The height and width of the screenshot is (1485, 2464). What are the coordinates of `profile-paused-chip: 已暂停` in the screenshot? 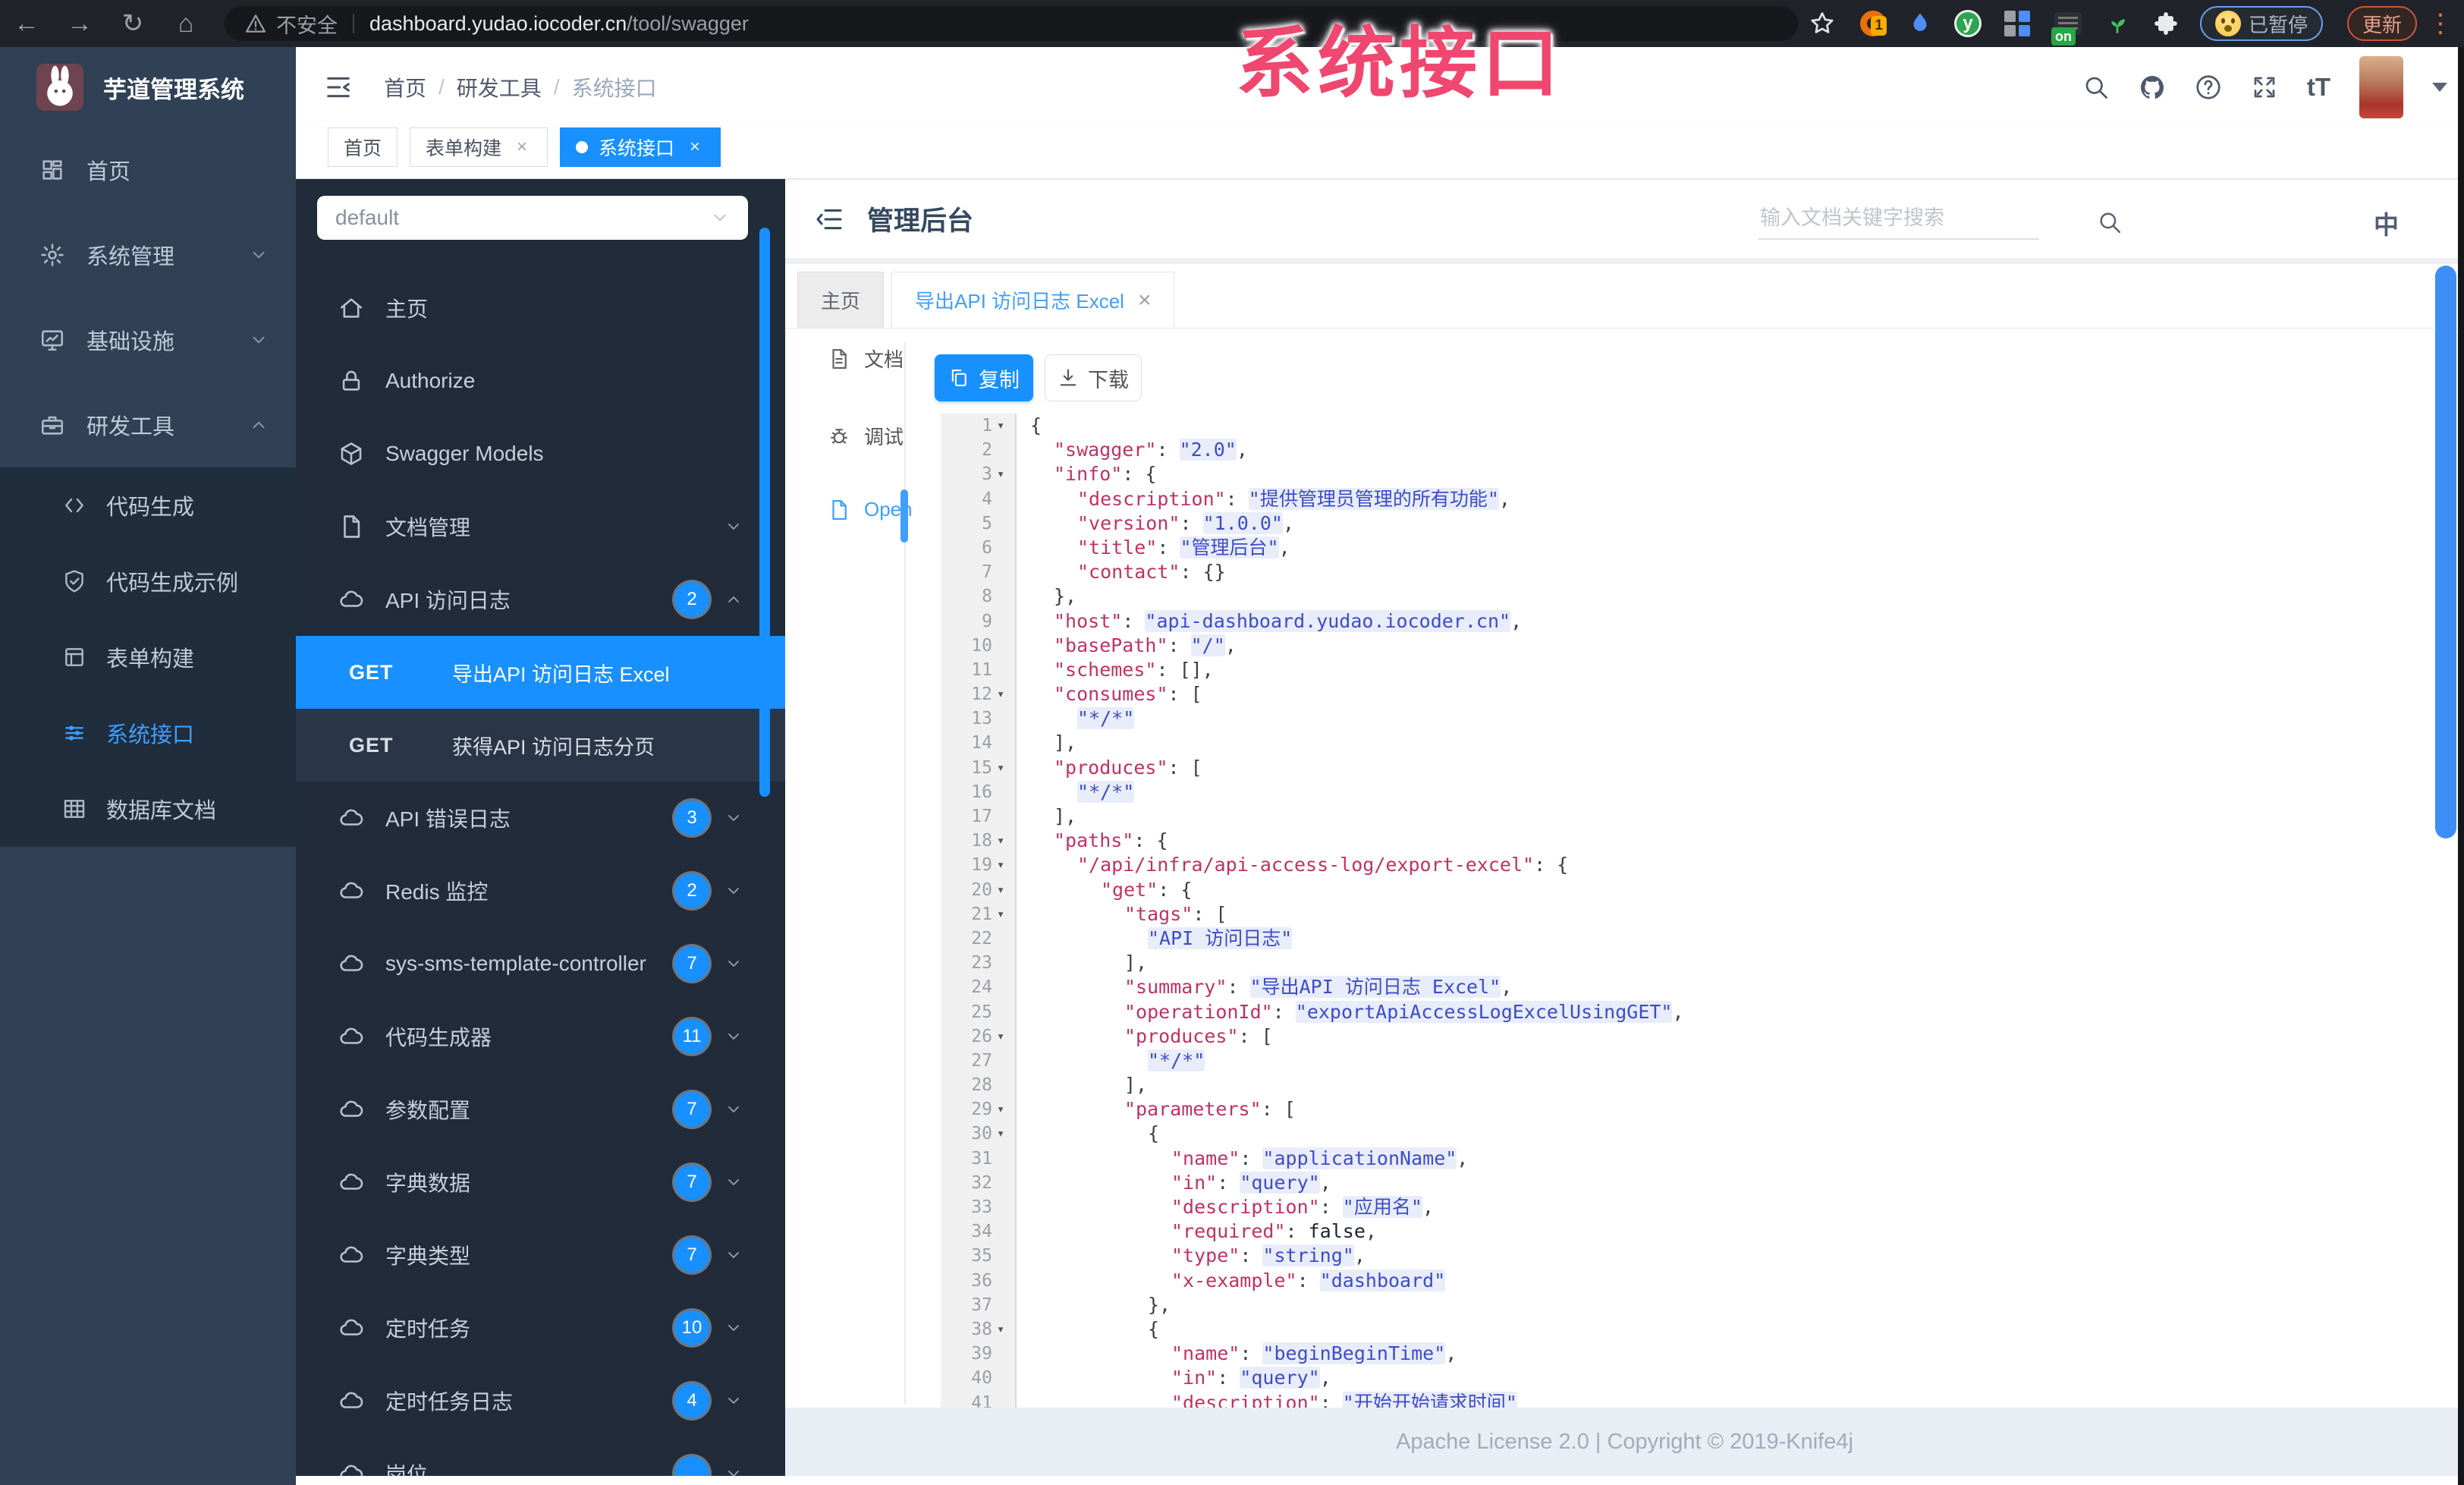 It's located at (2261, 23).